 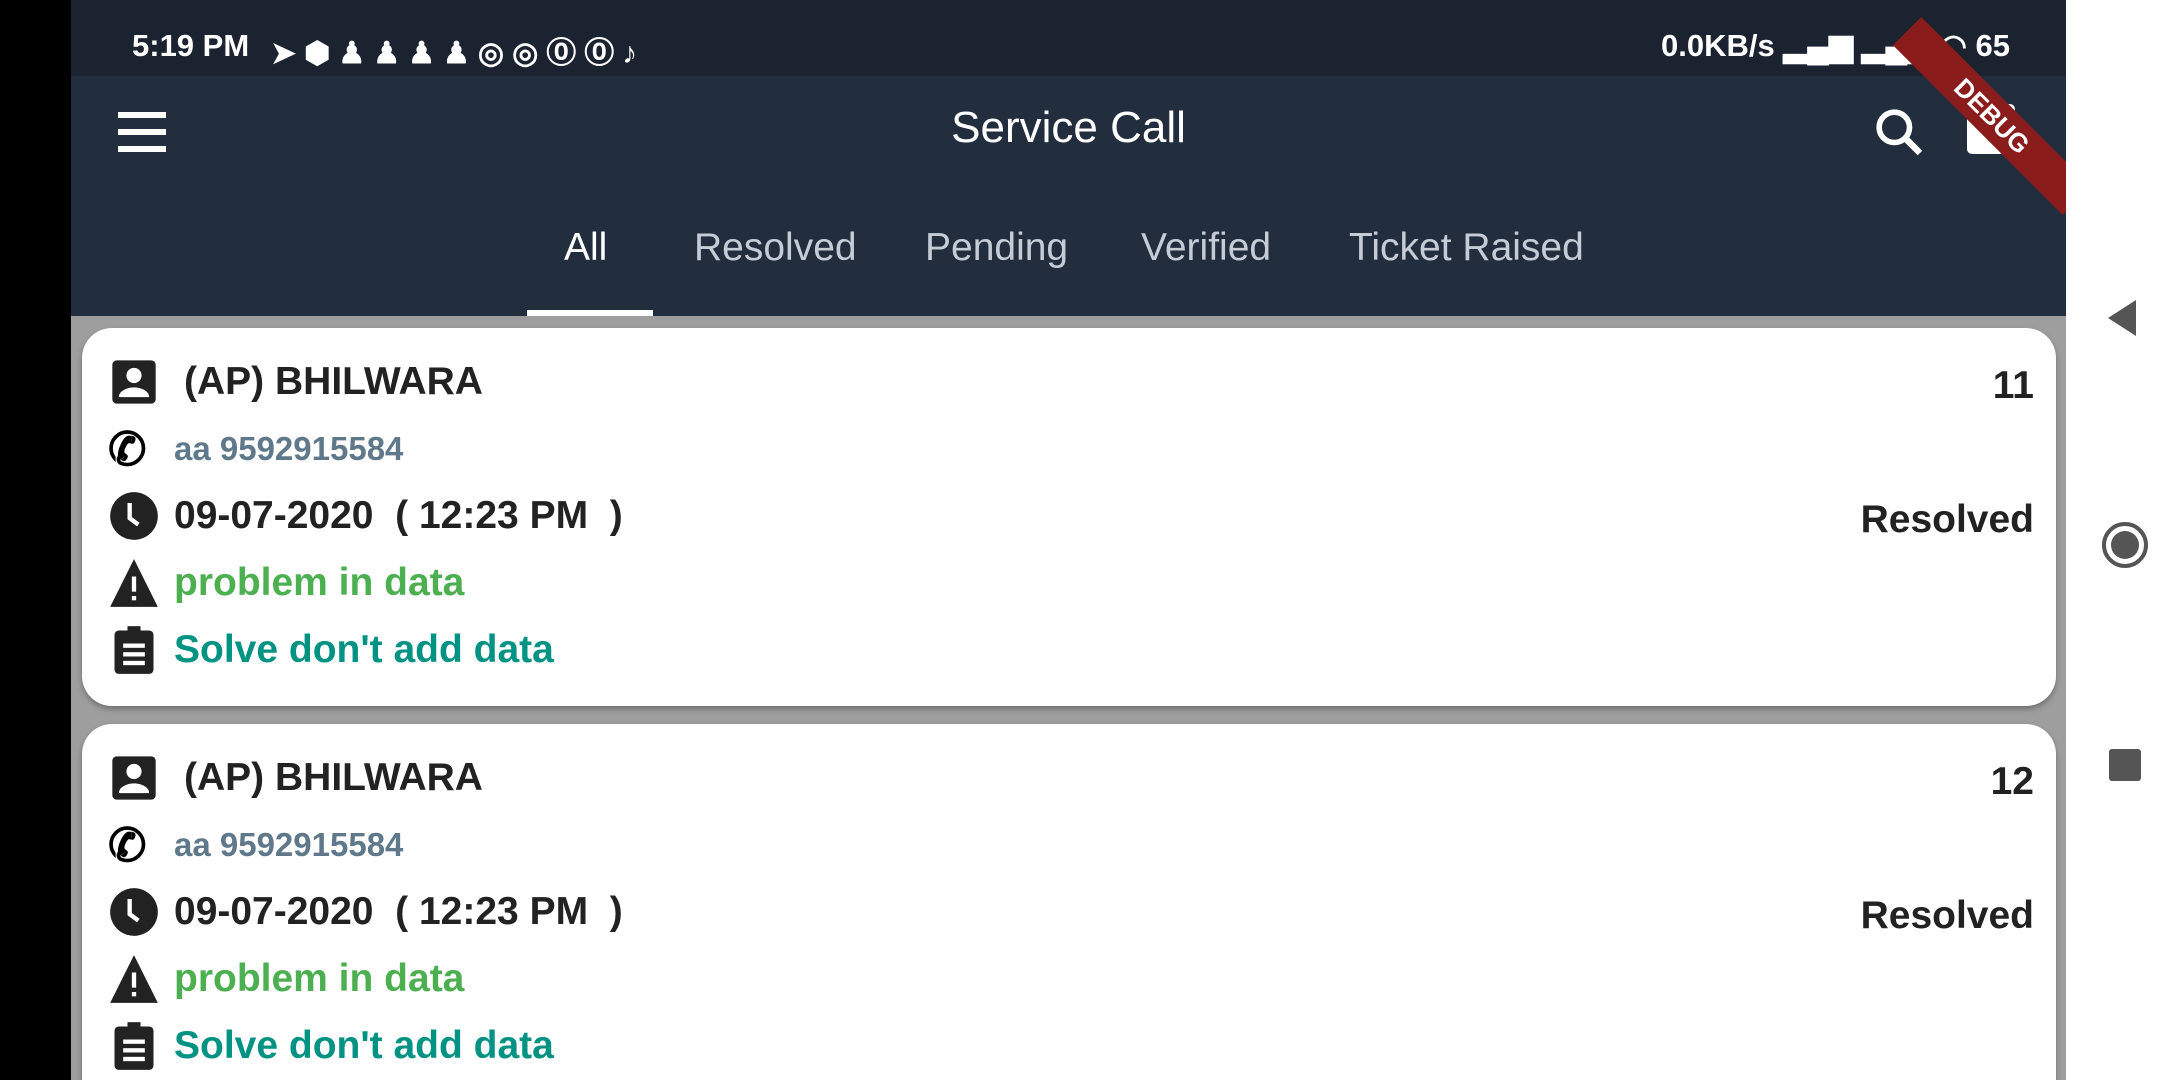 What do you see at coordinates (191, 45) in the screenshot?
I see `status-time: 5:19 PM` at bounding box center [191, 45].